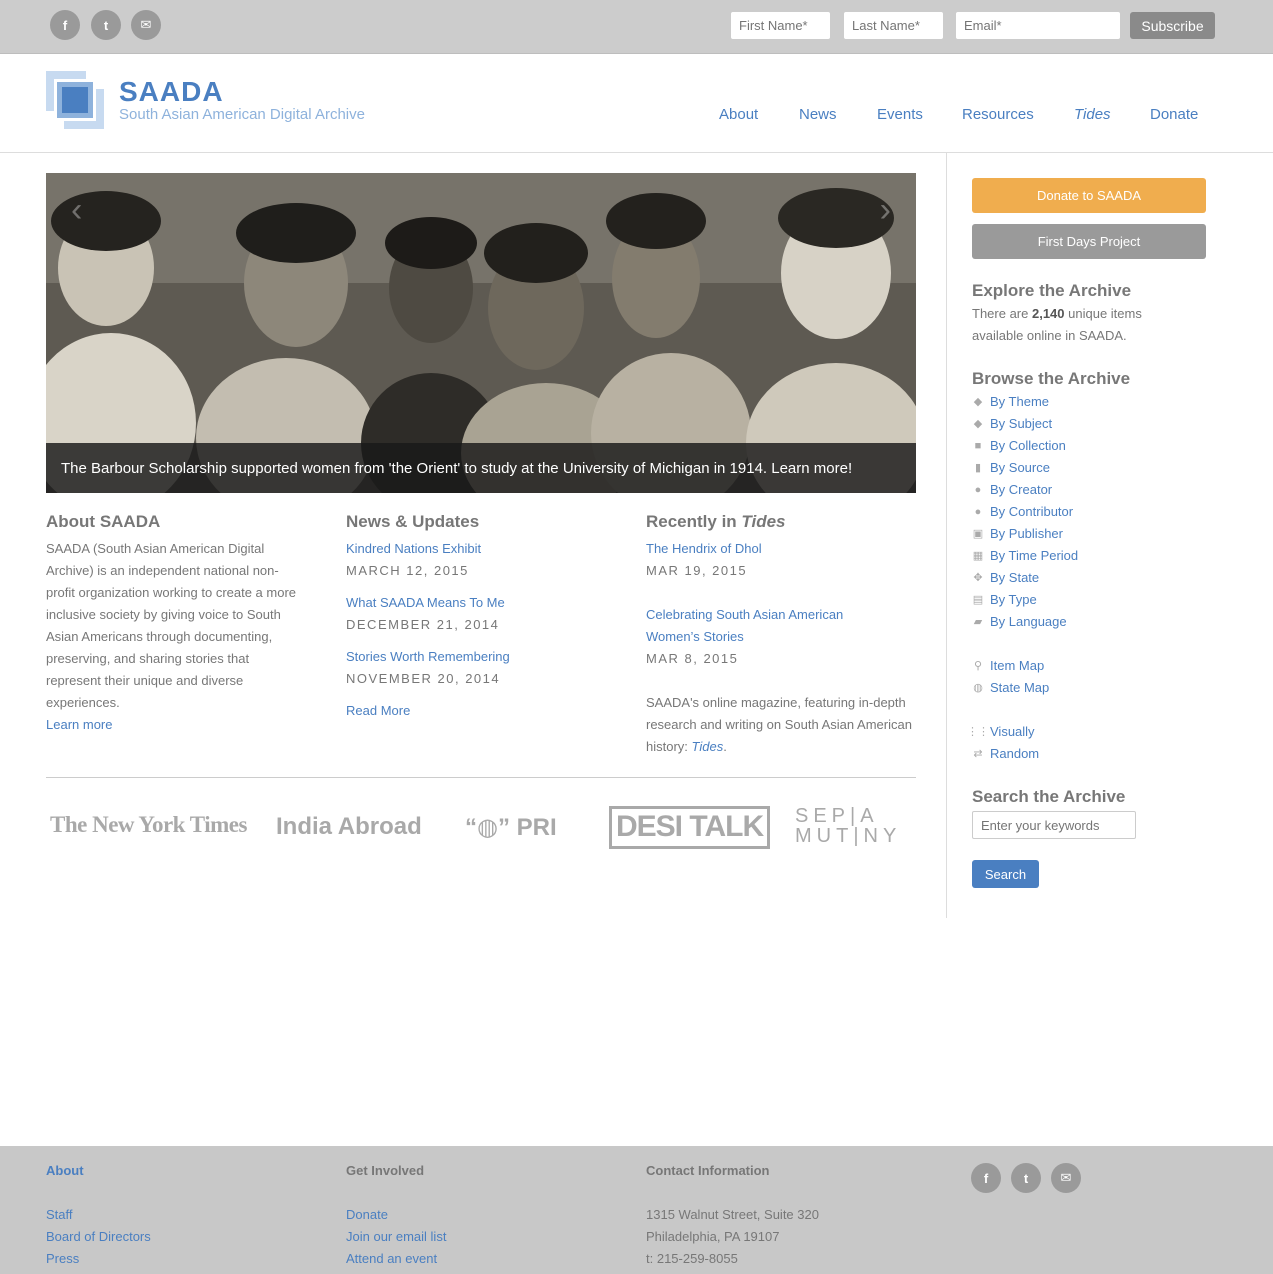  I want to click on nav-tides: Tides, so click(1092, 114).